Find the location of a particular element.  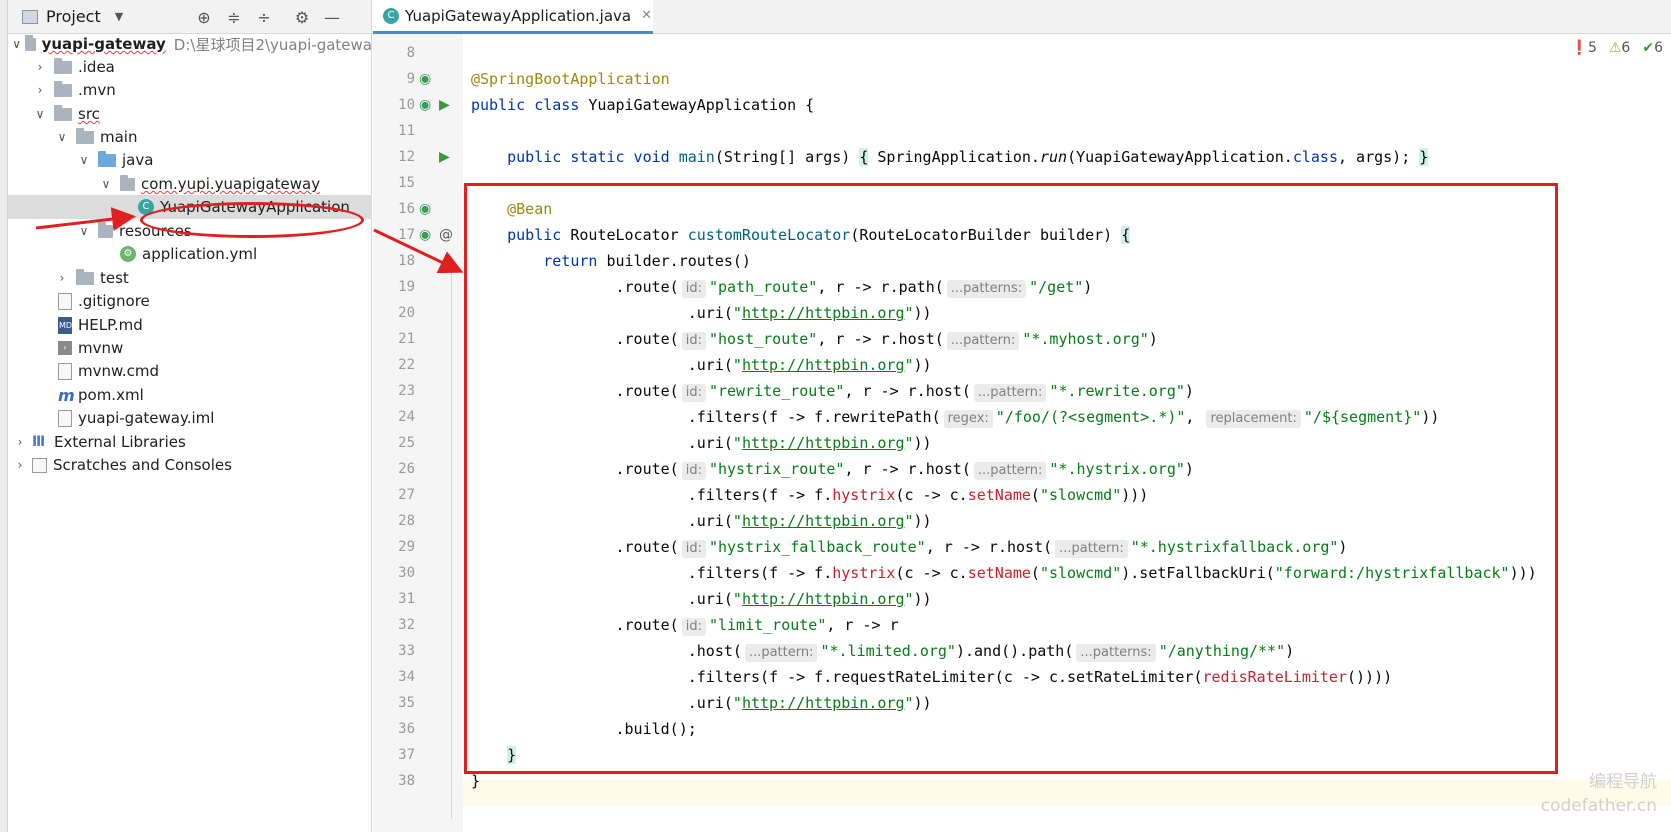

tree-item-label: YuapiGatewayApplication is located at coordinates (255, 207).